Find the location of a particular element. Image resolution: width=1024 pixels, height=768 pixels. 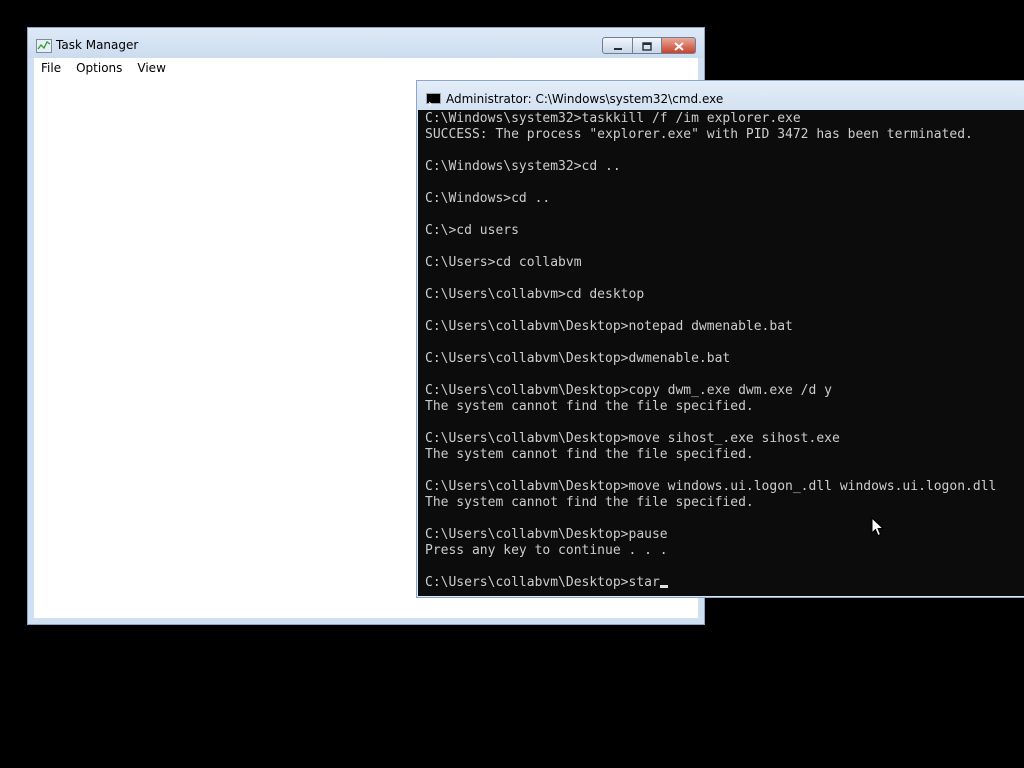

maximize-button is located at coordinates (647, 45).